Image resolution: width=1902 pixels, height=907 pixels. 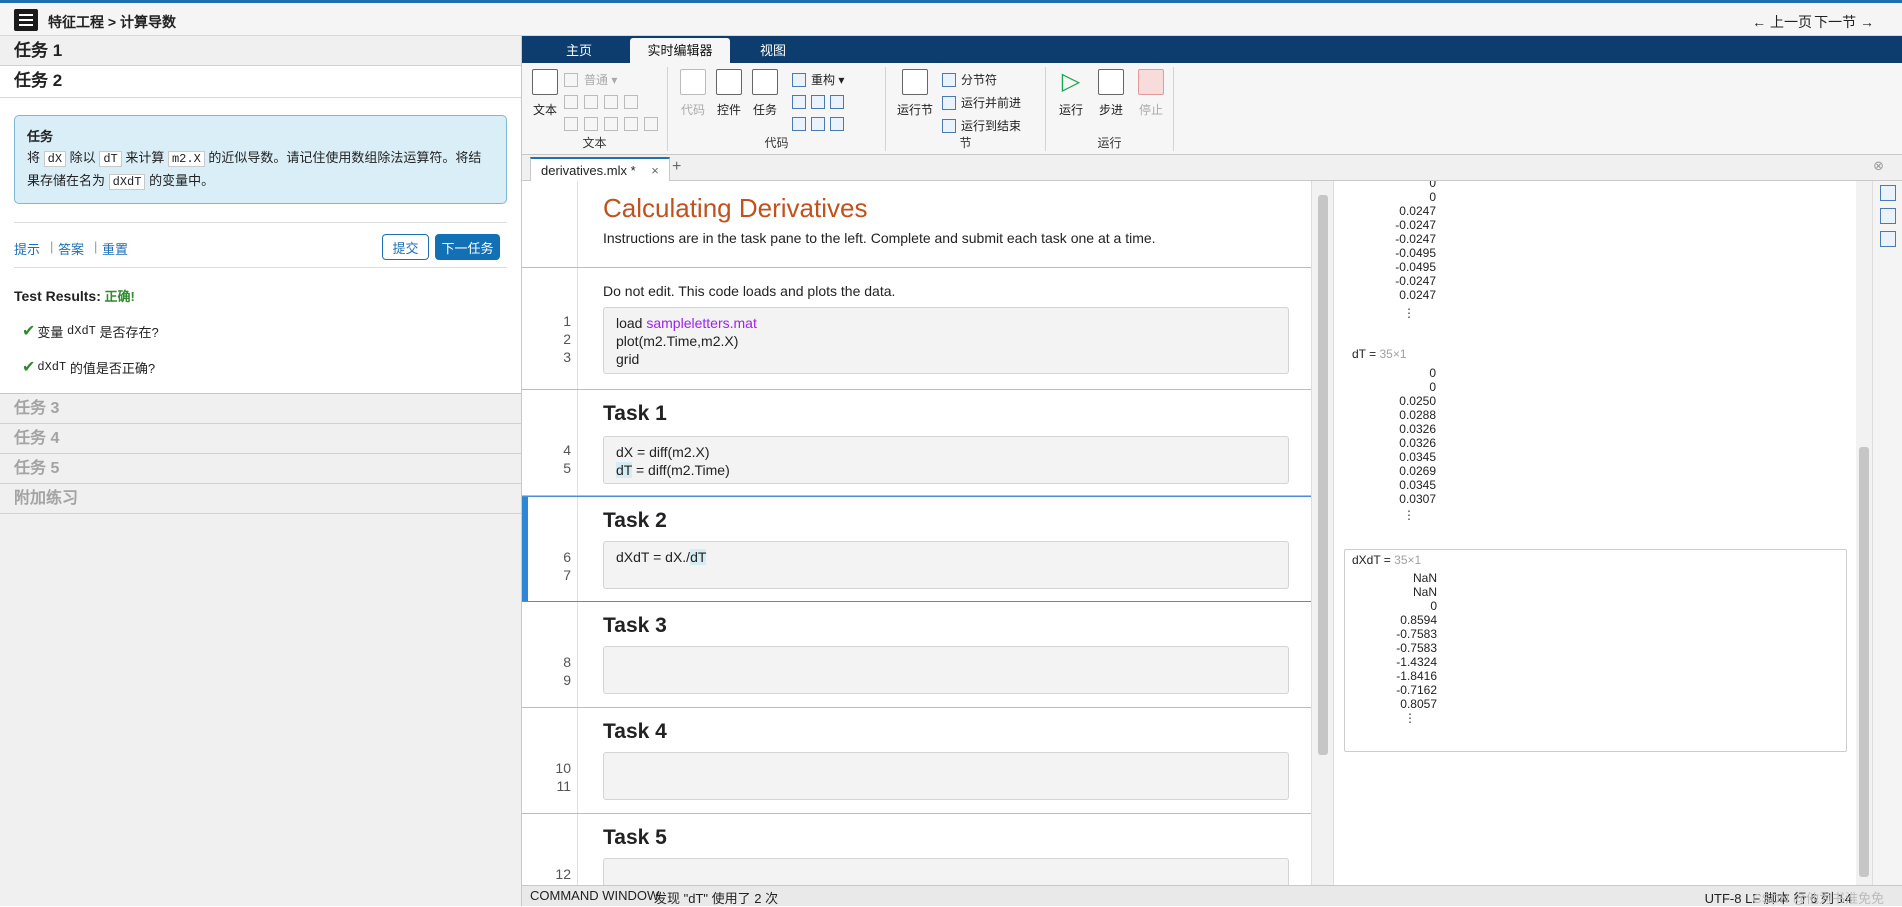 What do you see at coordinates (467, 247) in the screenshot?
I see `next-task-button: 下一任务` at bounding box center [467, 247].